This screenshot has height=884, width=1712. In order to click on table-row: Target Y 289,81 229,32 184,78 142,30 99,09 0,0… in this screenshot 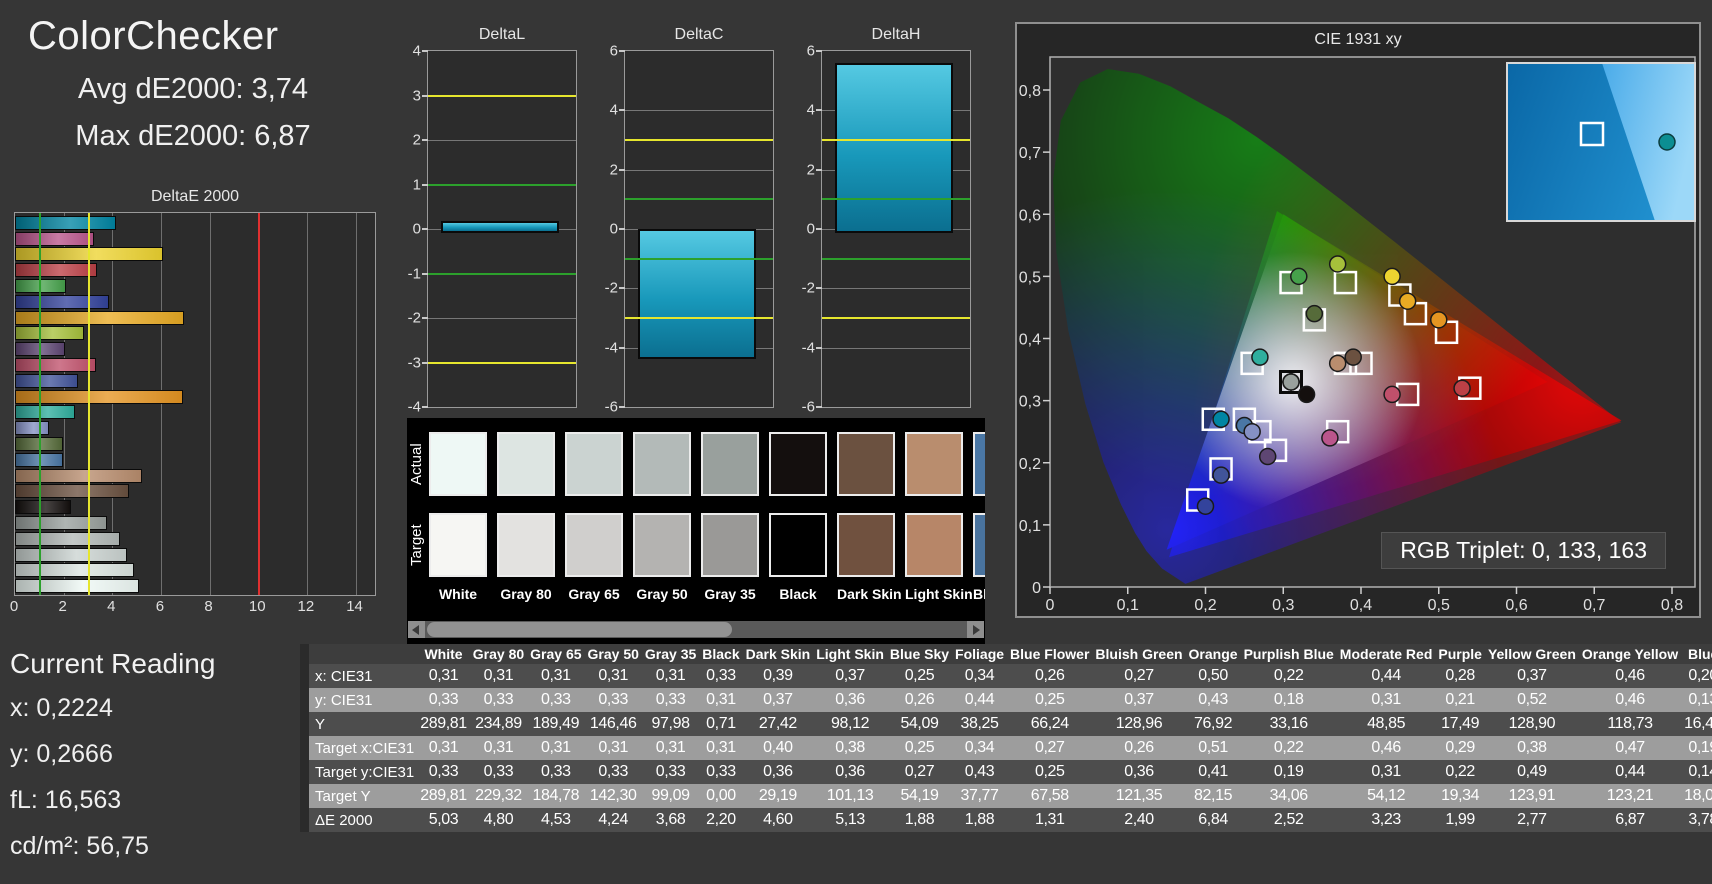, I will do `click(1010, 796)`.